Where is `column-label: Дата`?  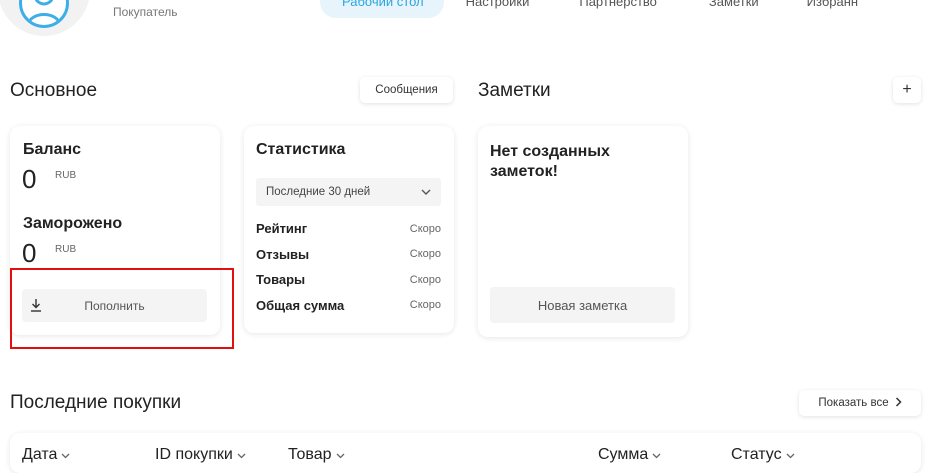
column-label: Дата is located at coordinates (40, 454).